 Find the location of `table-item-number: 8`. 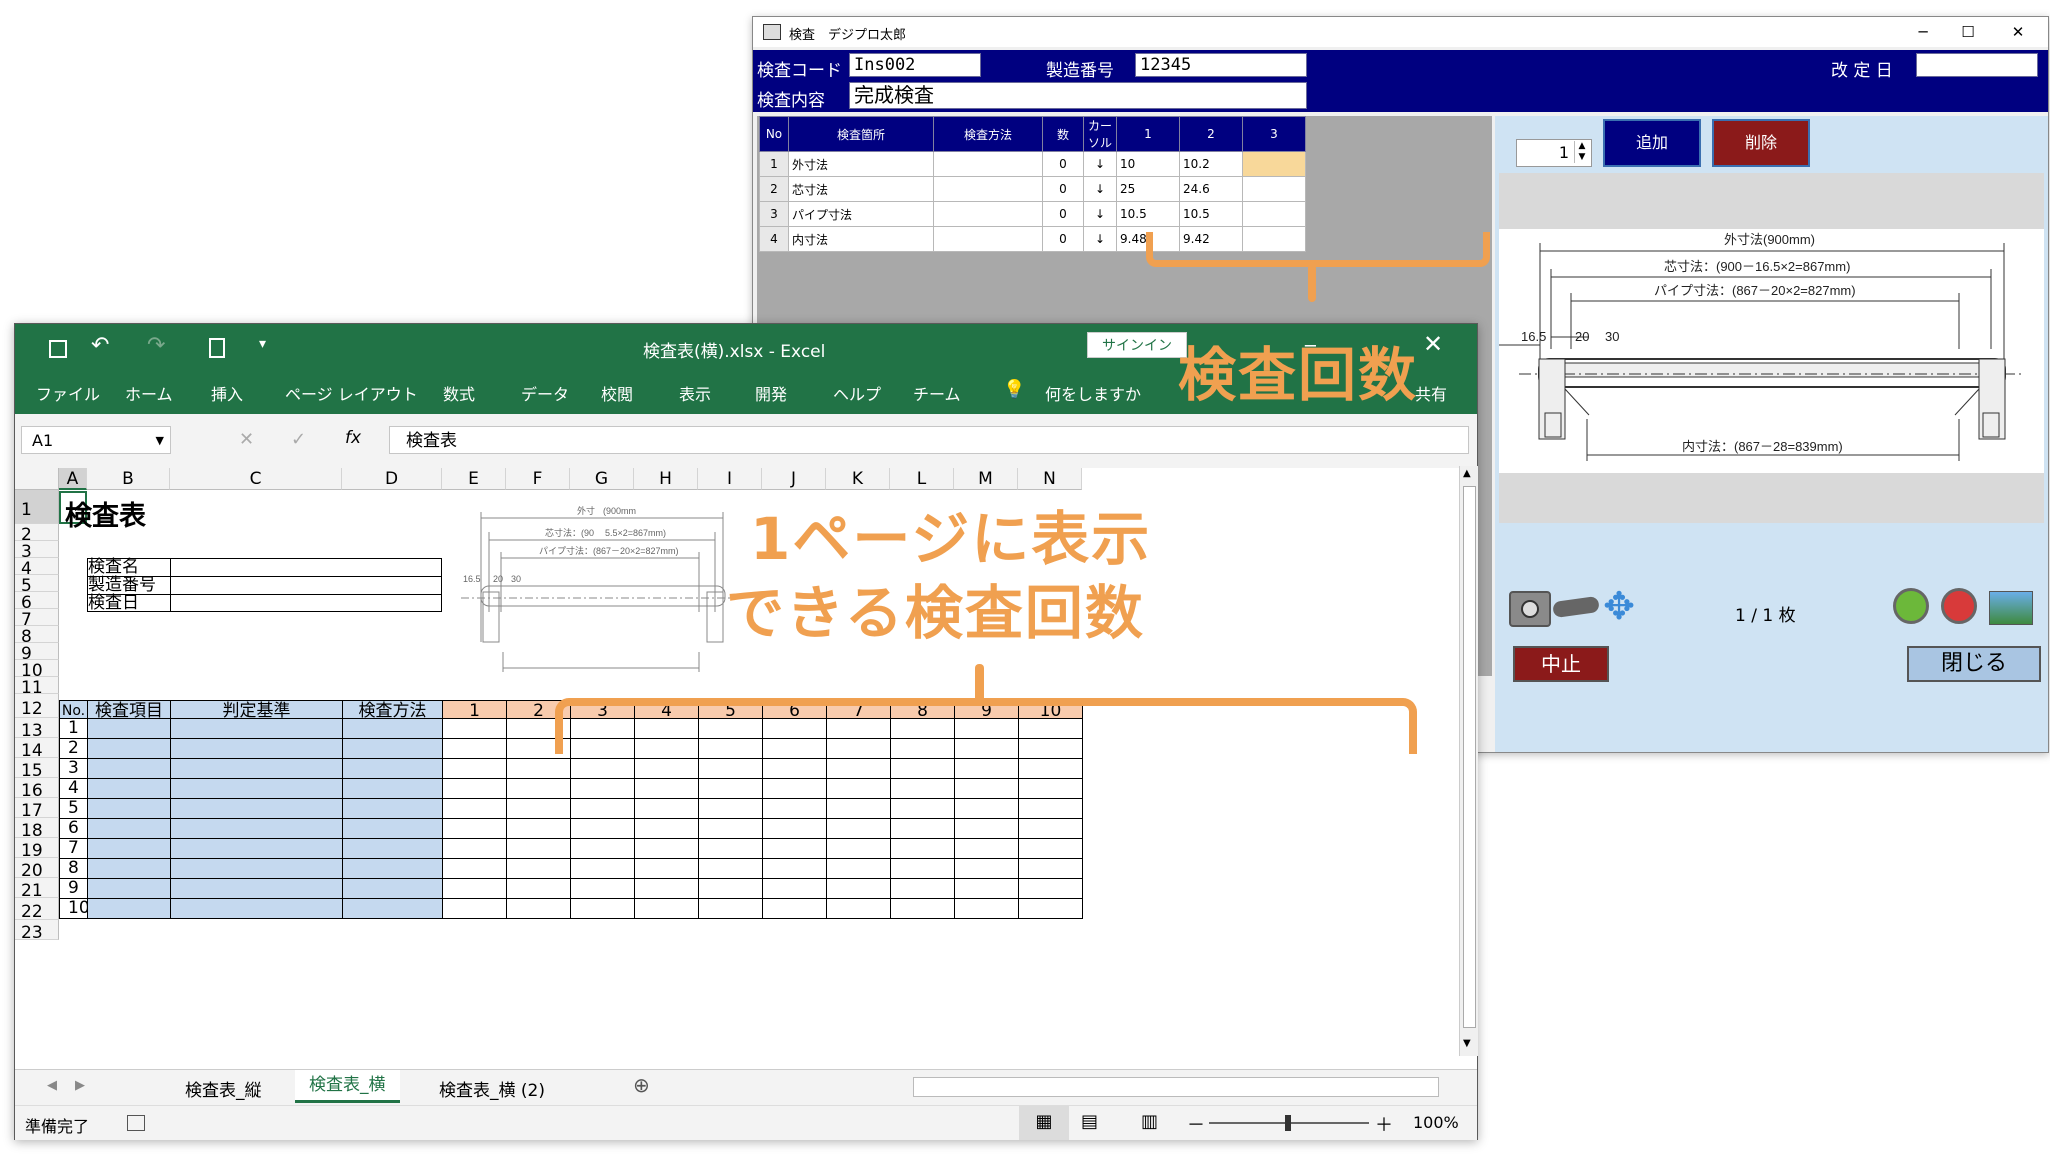

table-item-number: 8 is located at coordinates (73, 868).